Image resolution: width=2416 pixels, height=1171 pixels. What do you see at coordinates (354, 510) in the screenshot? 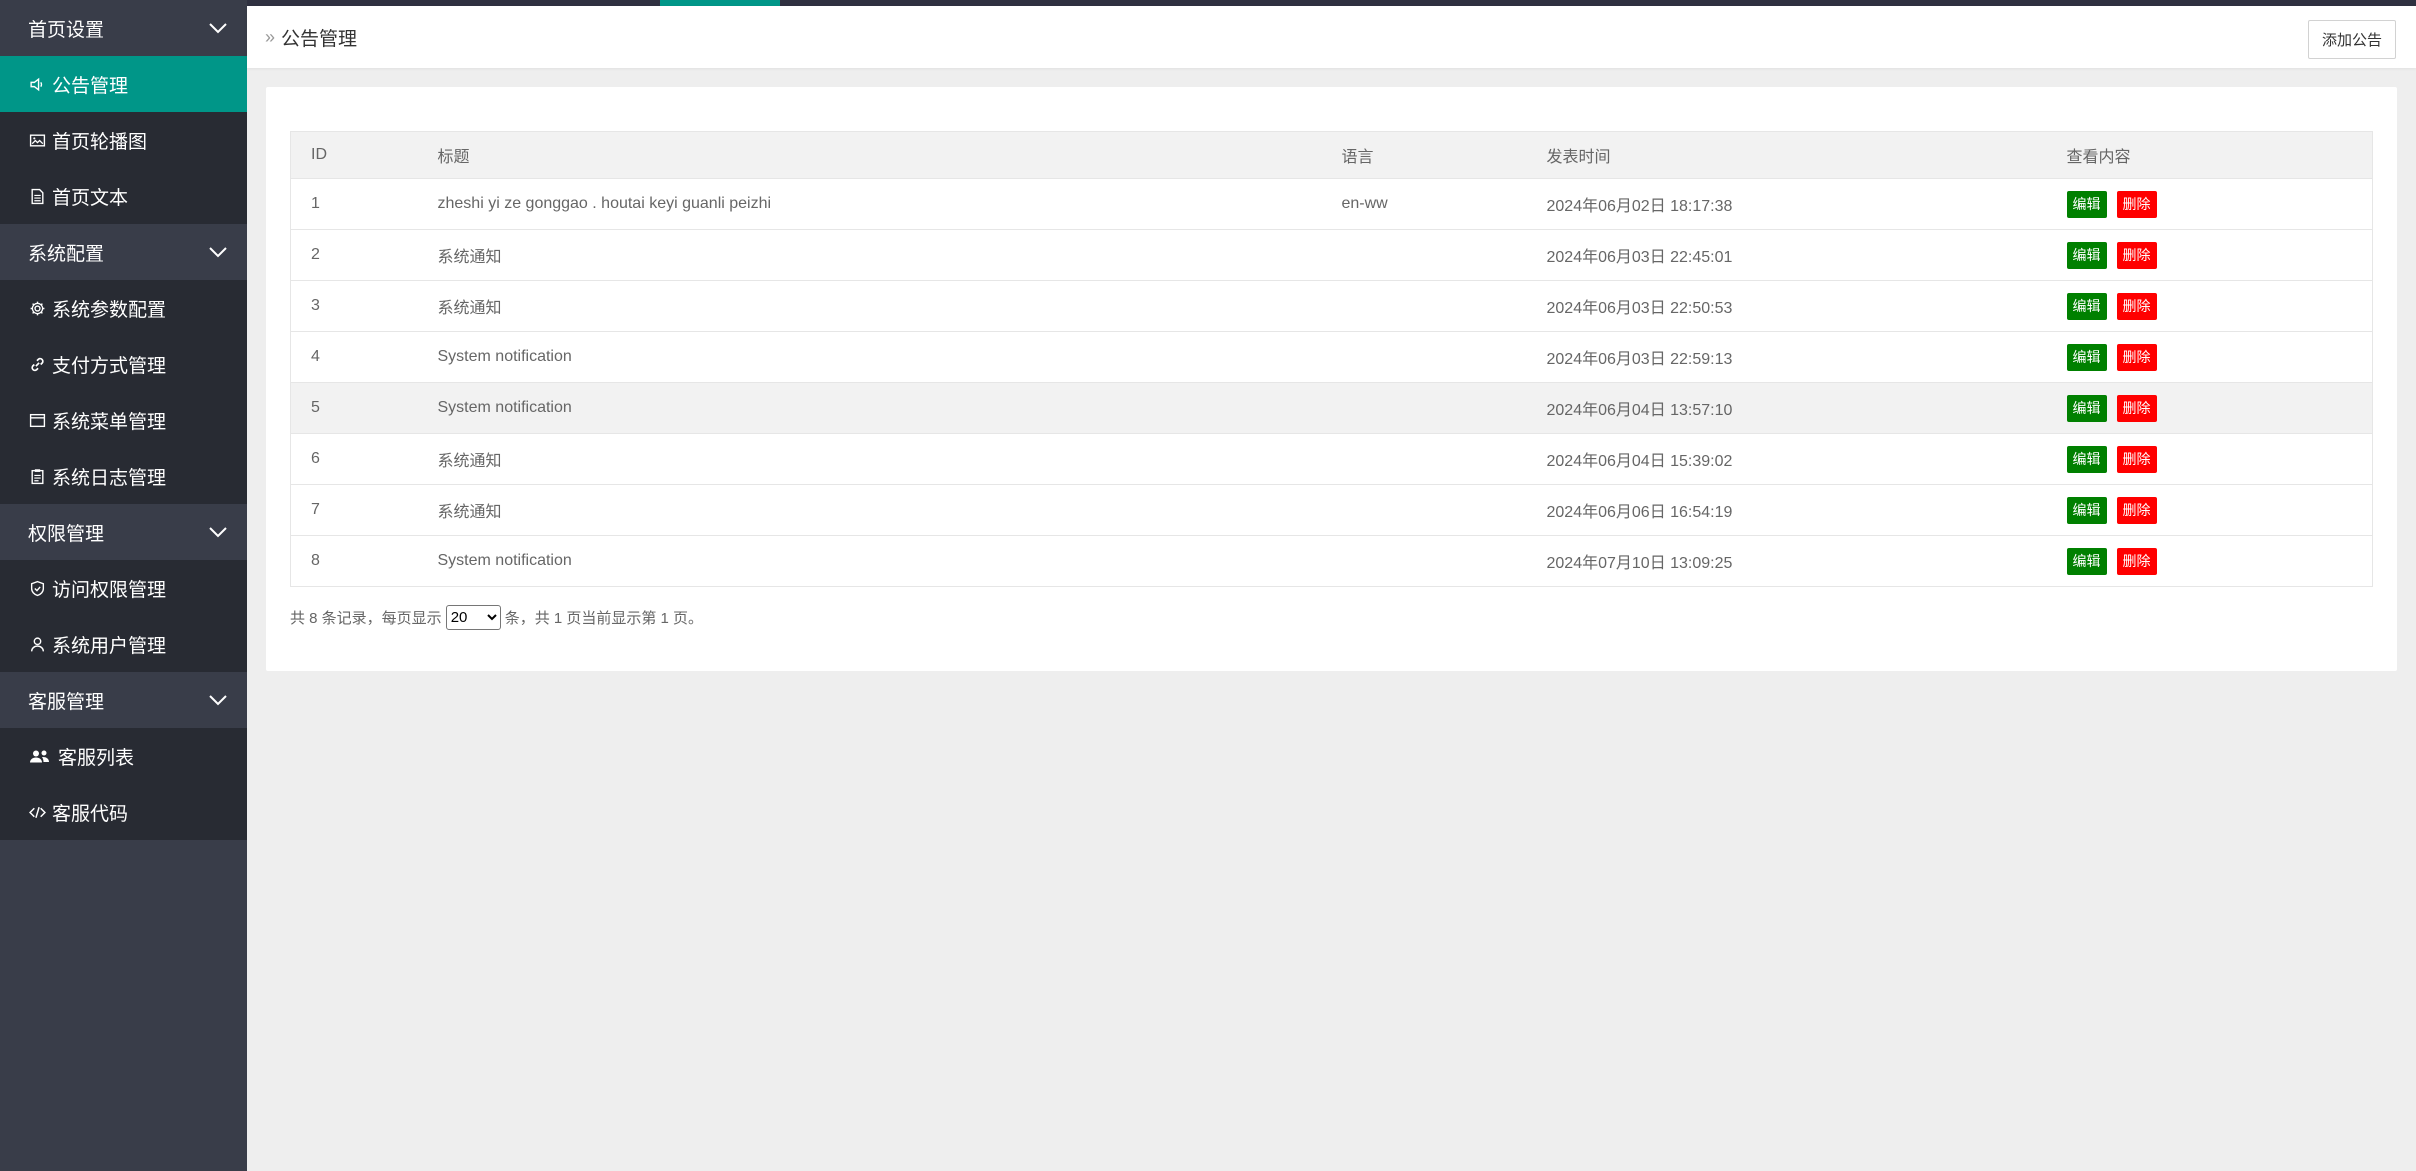
I see `cell-id: 7` at bounding box center [354, 510].